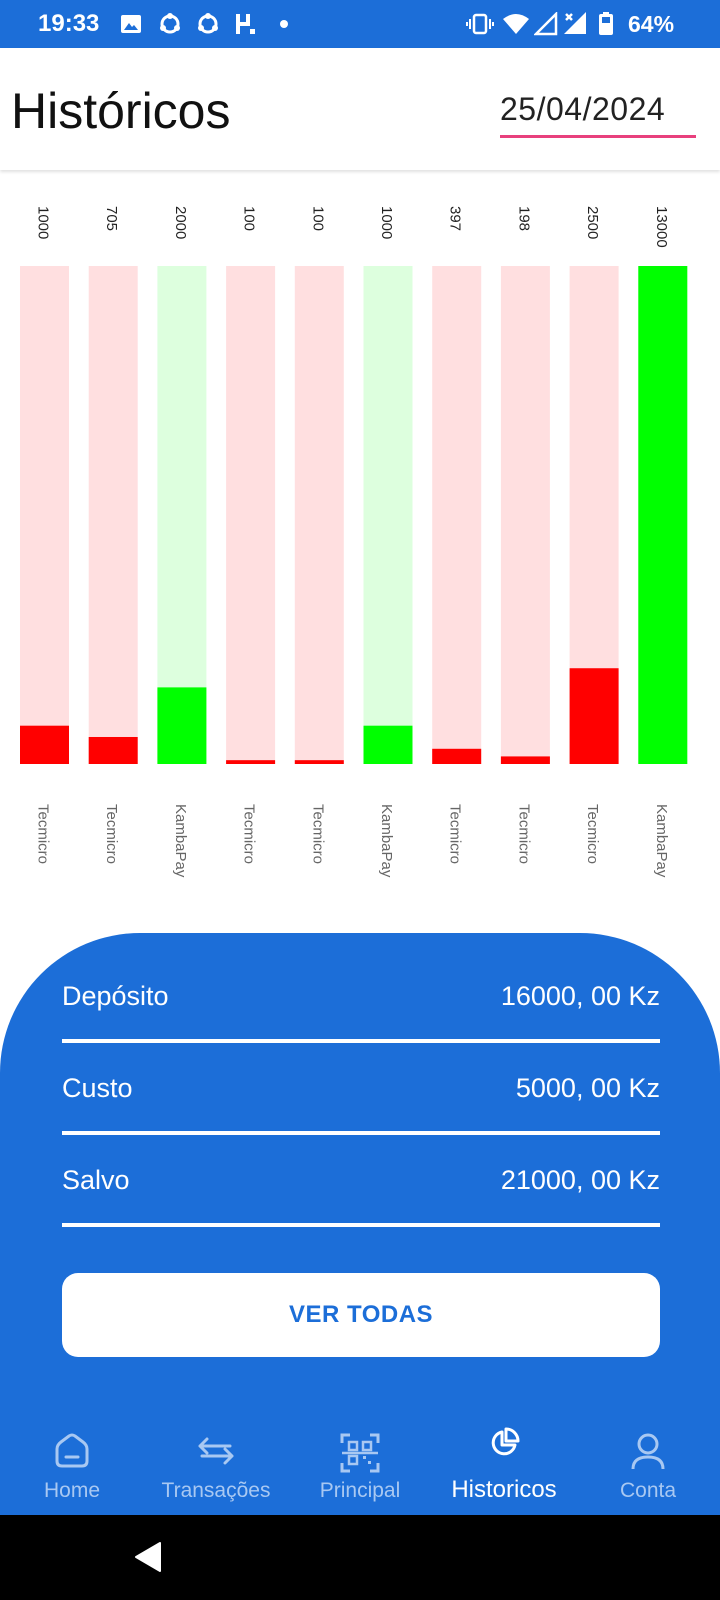 The image size is (720, 1600). I want to click on nav-label: Home, so click(72, 1490).